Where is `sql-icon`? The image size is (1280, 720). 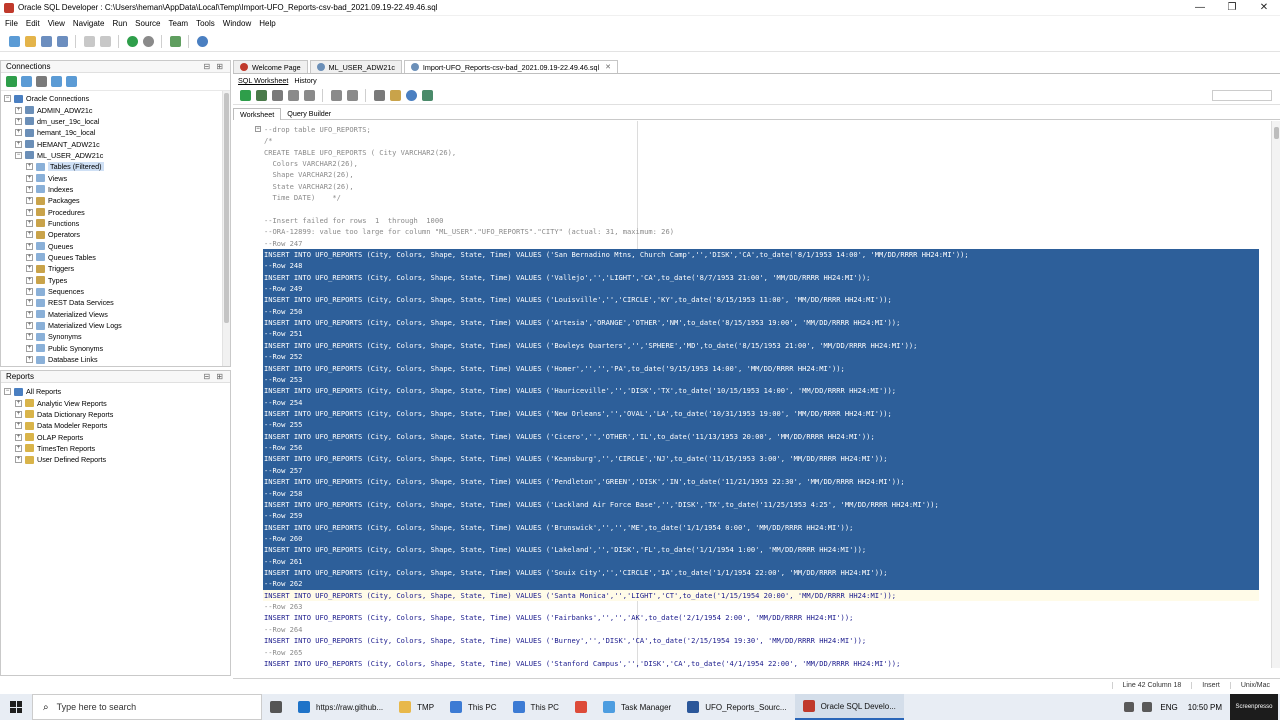 sql-icon is located at coordinates (175, 41).